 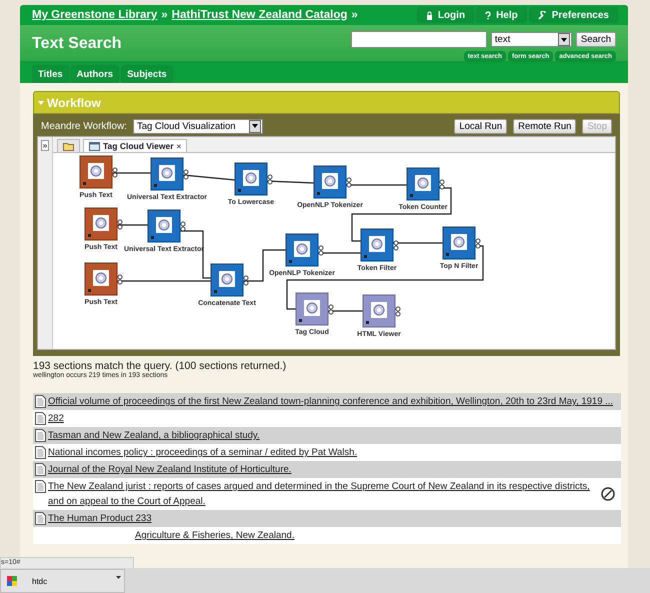 I want to click on nav-button: Preferences, so click(x=573, y=15).